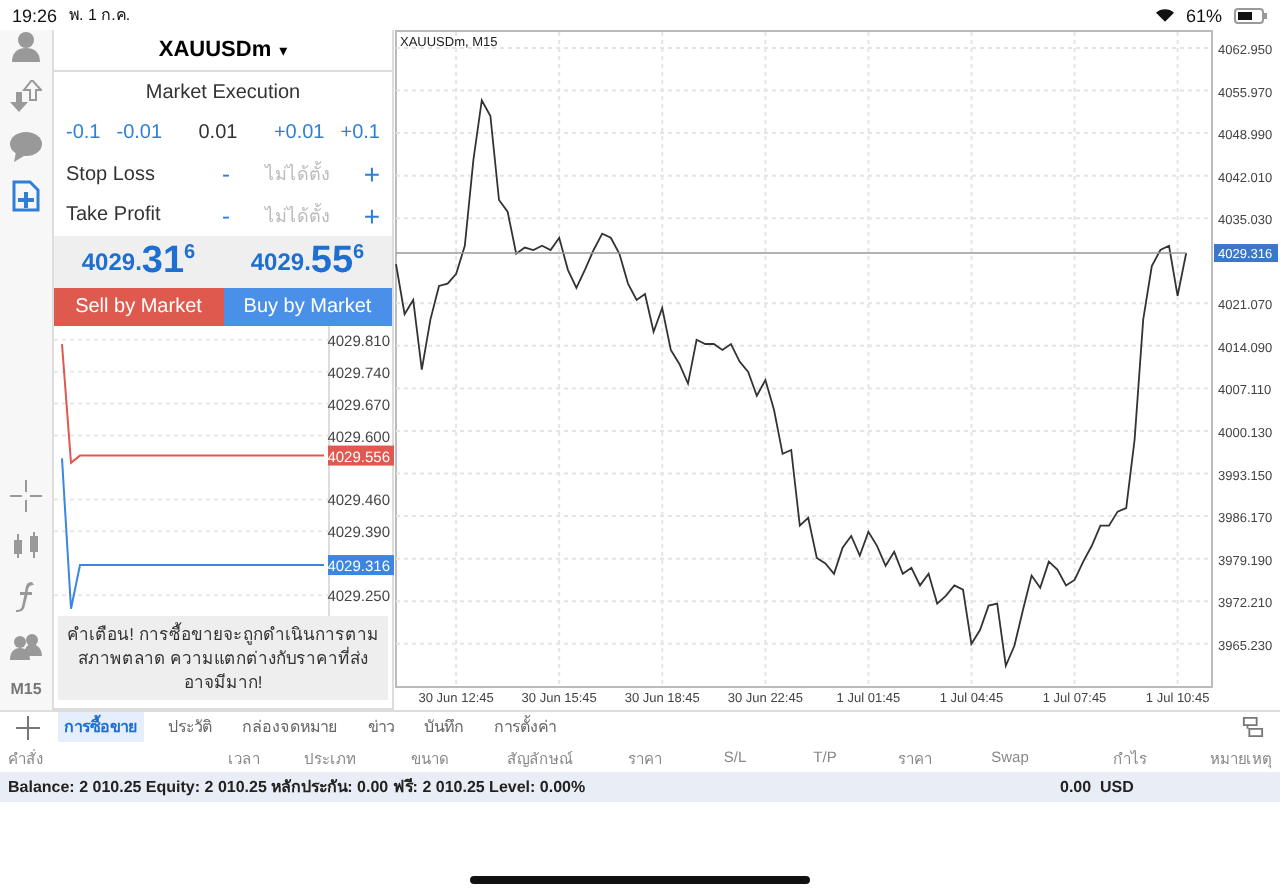 Image resolution: width=1280 pixels, height=894 pixels. Describe the element at coordinates (190, 727) in the screenshot. I see `tab: ประวัติ` at that location.